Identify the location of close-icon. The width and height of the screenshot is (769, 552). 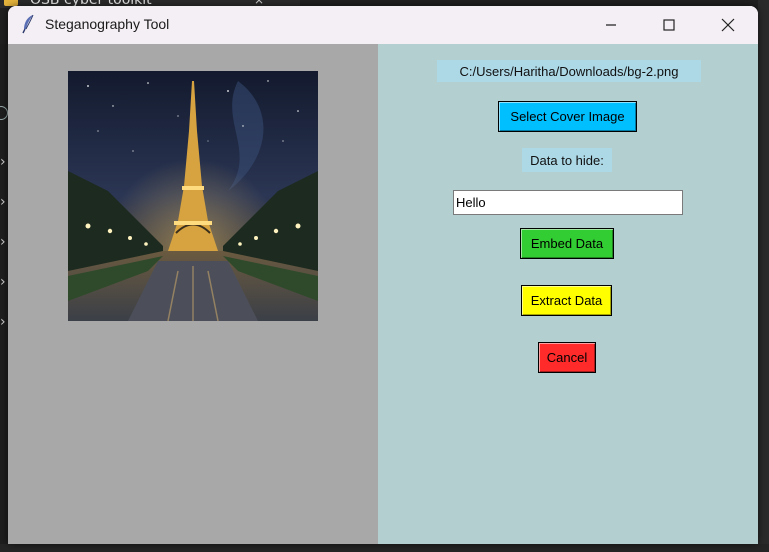
(728, 25).